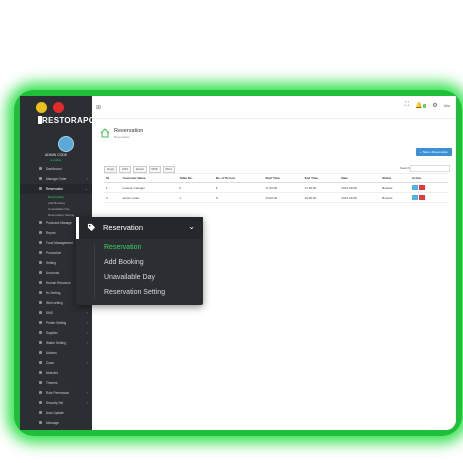 Image resolution: width=463 pixels, height=463 pixels. Describe the element at coordinates (149, 178) in the screenshot. I see `col-customer: Customer Name` at that location.